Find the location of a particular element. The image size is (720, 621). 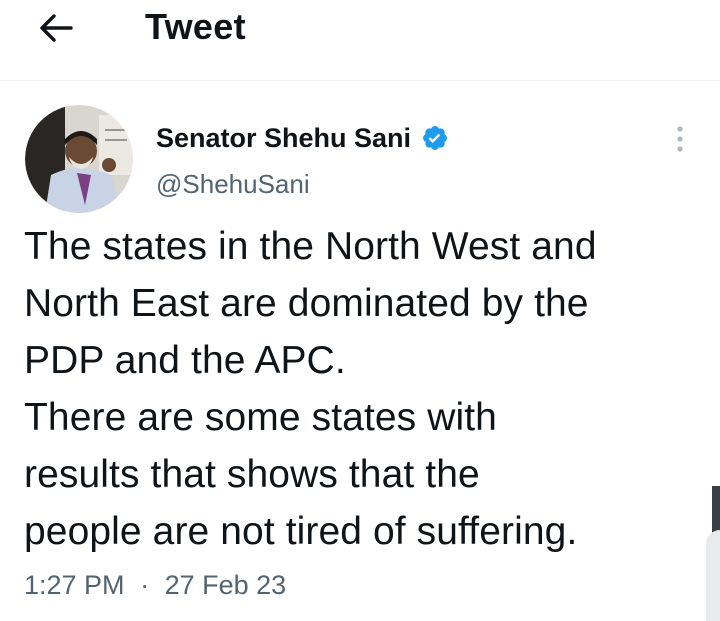

arrow-left-icon is located at coordinates (56, 28).